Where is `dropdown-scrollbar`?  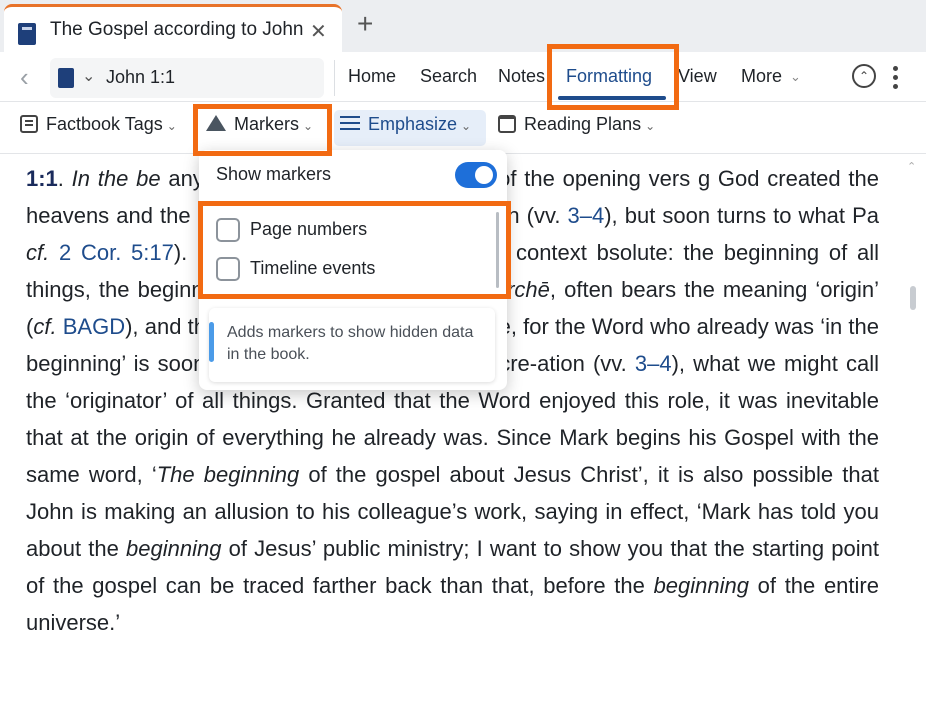 dropdown-scrollbar is located at coordinates (497, 250).